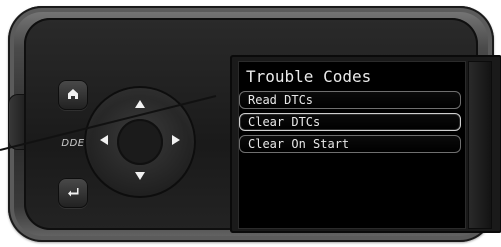 Image resolution: width=501 pixels, height=247 pixels. I want to click on arrow-down-icon, so click(140, 177).